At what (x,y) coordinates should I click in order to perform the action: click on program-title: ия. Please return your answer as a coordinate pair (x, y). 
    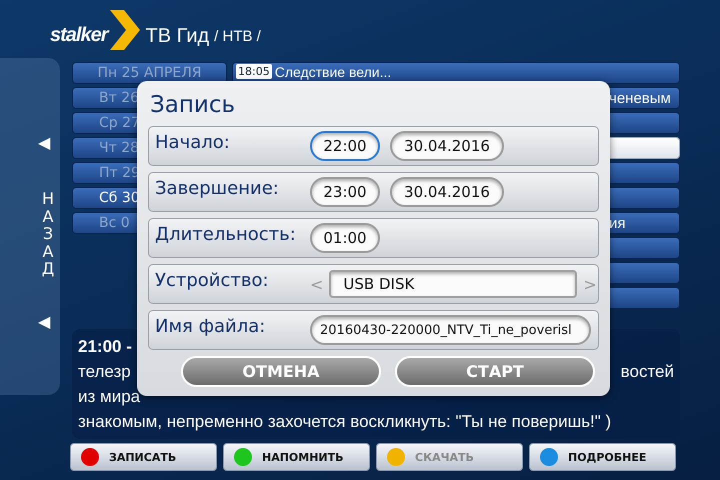
    Looking at the image, I should click on (617, 223).